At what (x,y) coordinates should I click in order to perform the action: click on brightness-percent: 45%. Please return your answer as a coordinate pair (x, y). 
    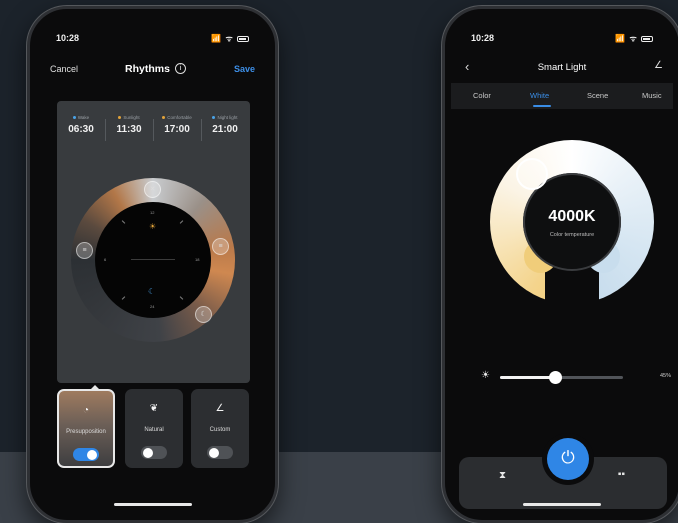
    Looking at the image, I should click on (665, 376).